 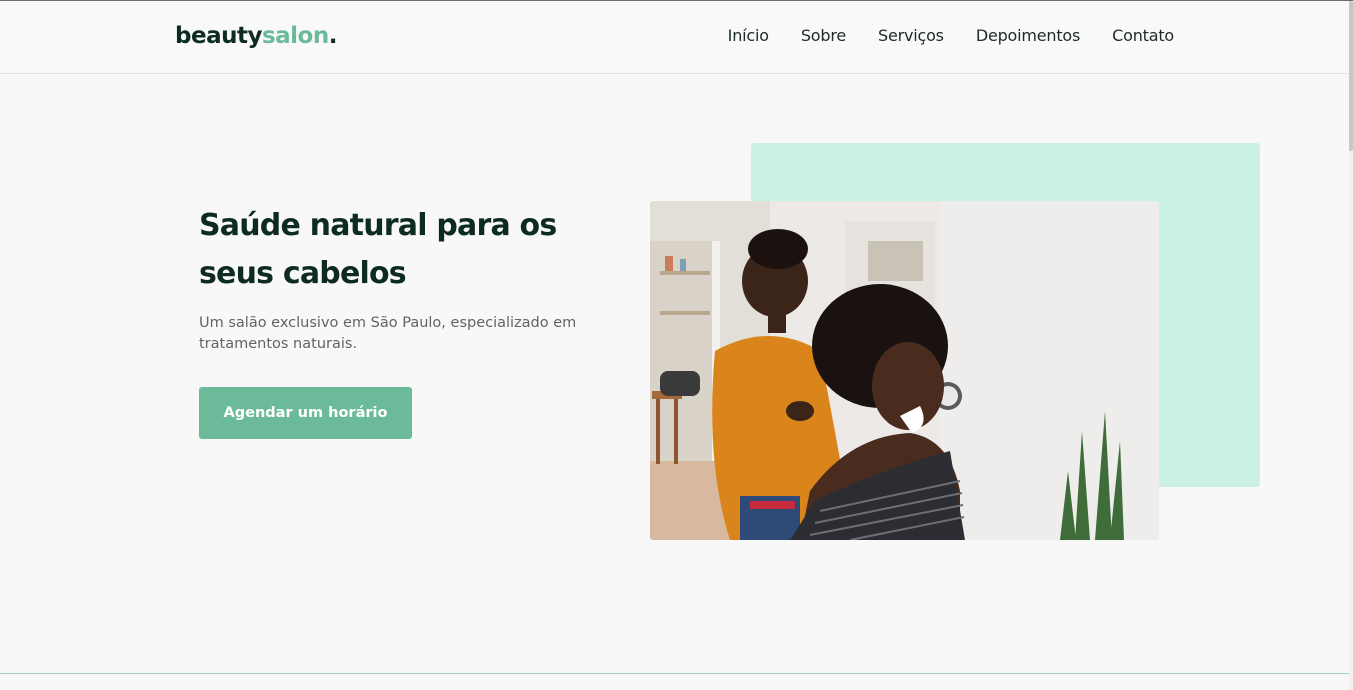 What do you see at coordinates (823, 35) in the screenshot?
I see `nav-link-sobre: Sobre` at bounding box center [823, 35].